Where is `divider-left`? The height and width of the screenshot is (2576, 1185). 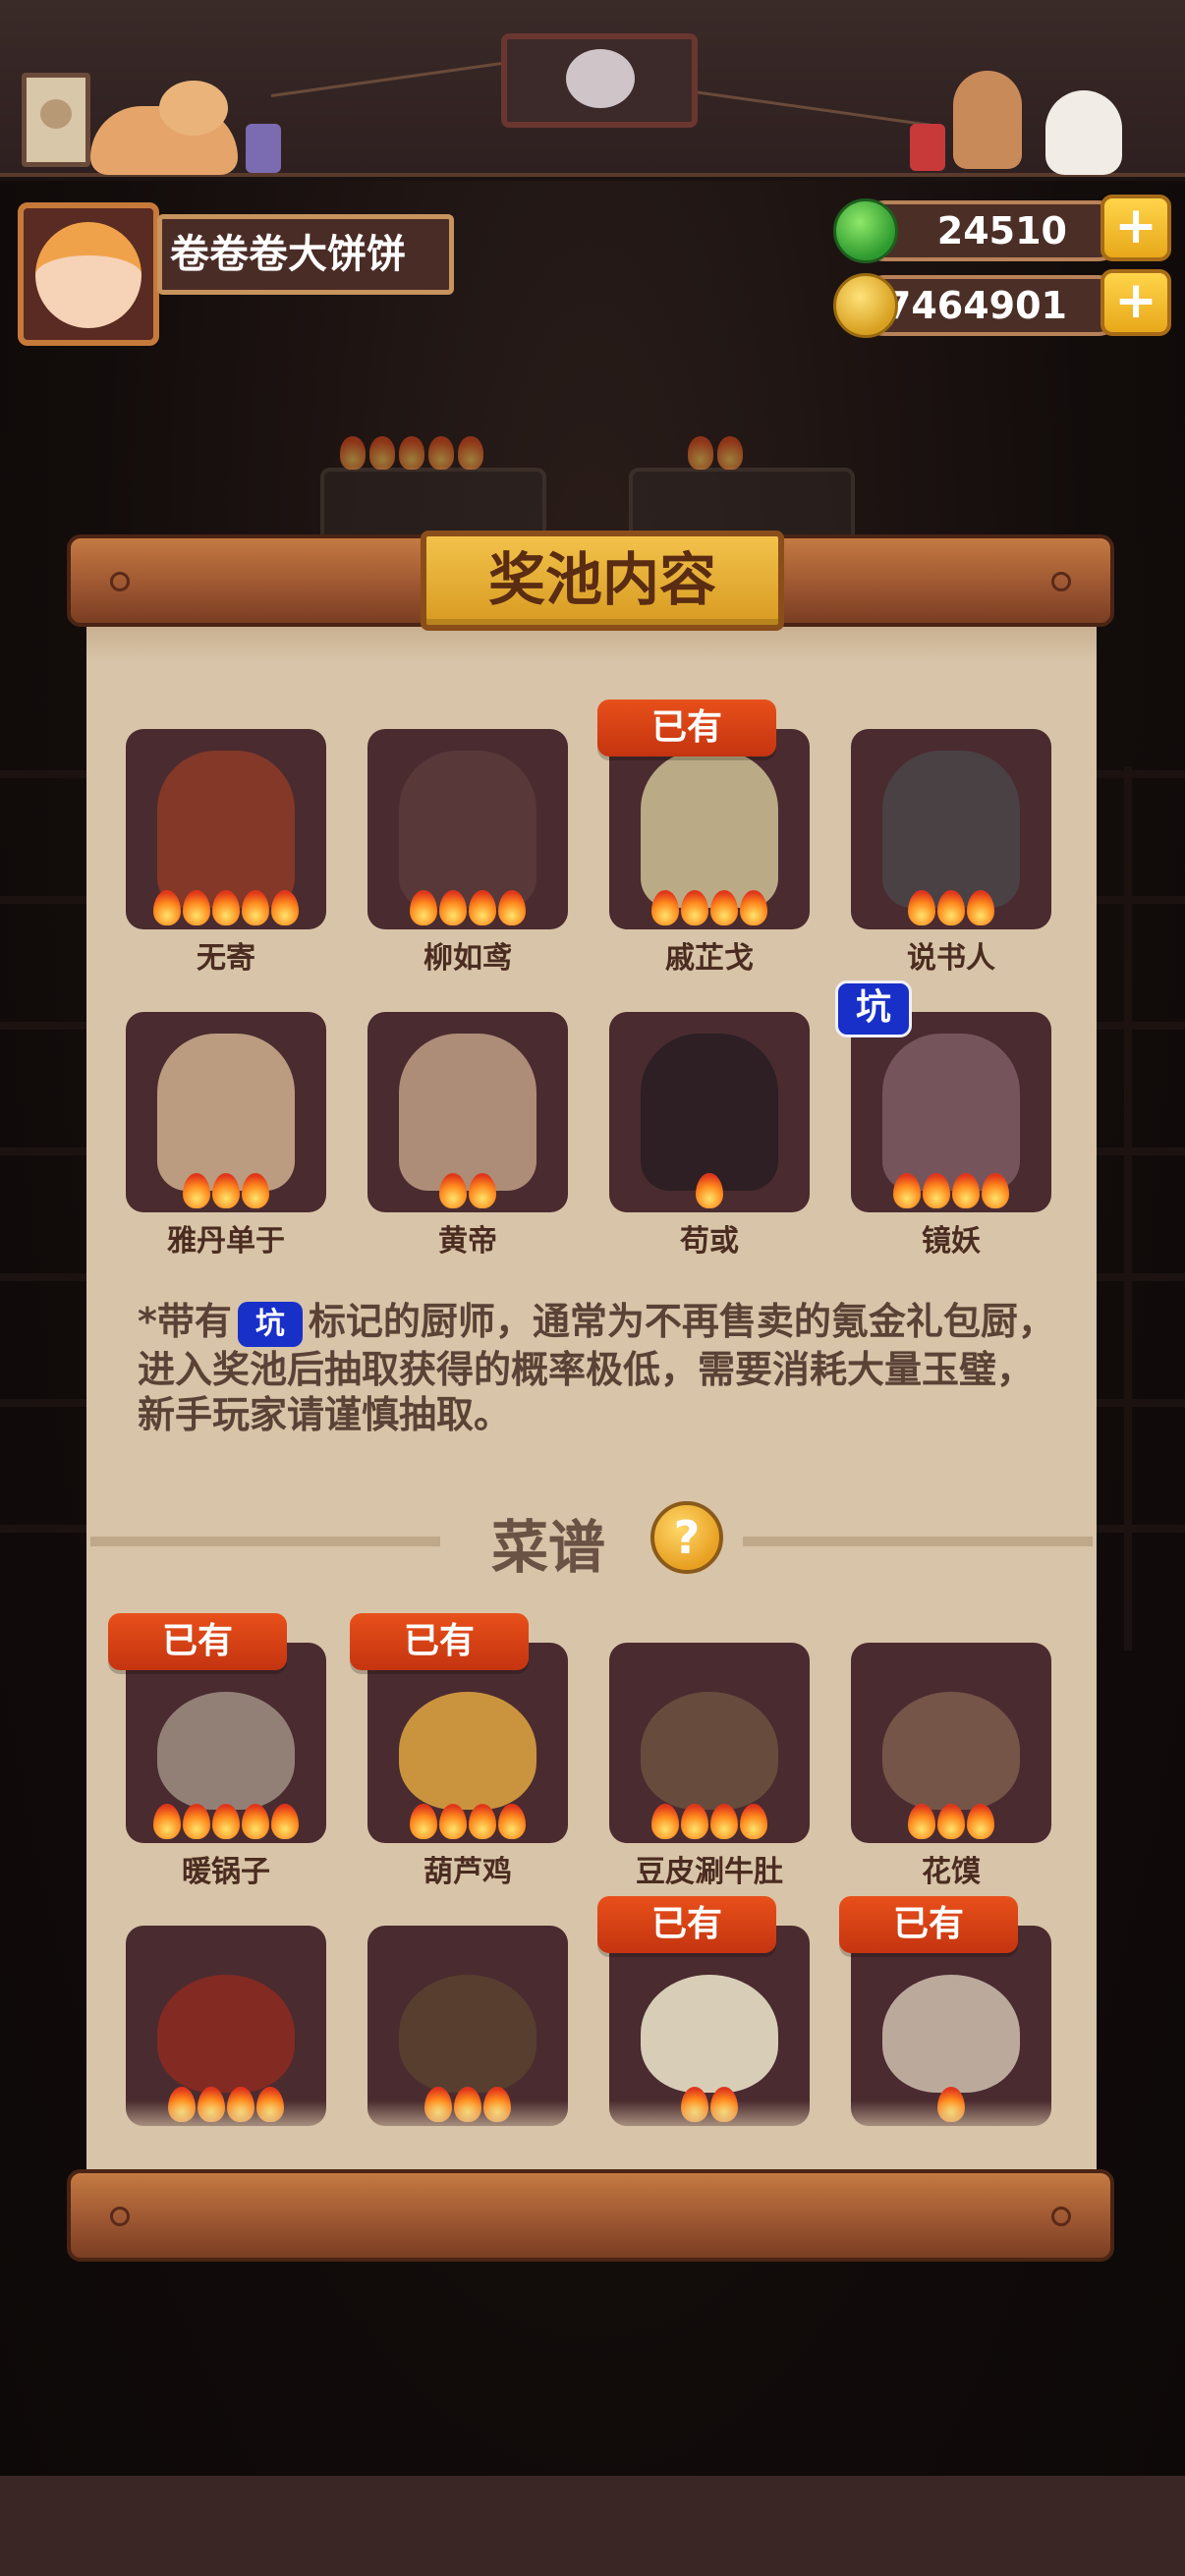
divider-left is located at coordinates (265, 1541).